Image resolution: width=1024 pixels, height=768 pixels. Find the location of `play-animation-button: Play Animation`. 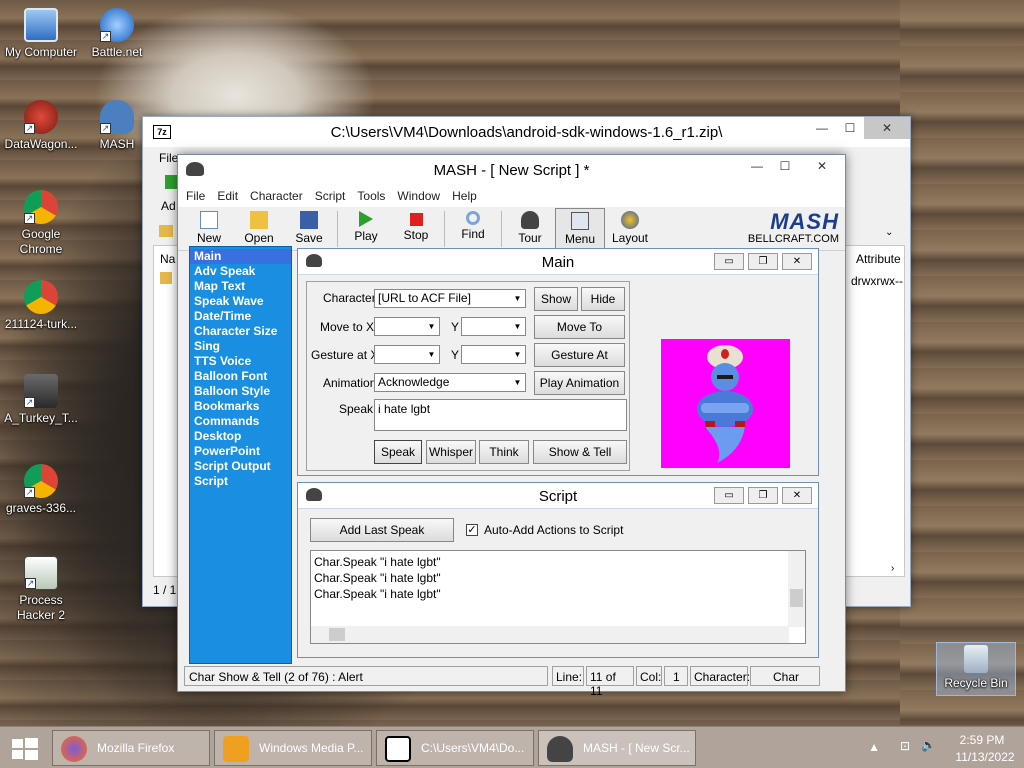

play-animation-button: Play Animation is located at coordinates (579, 383).